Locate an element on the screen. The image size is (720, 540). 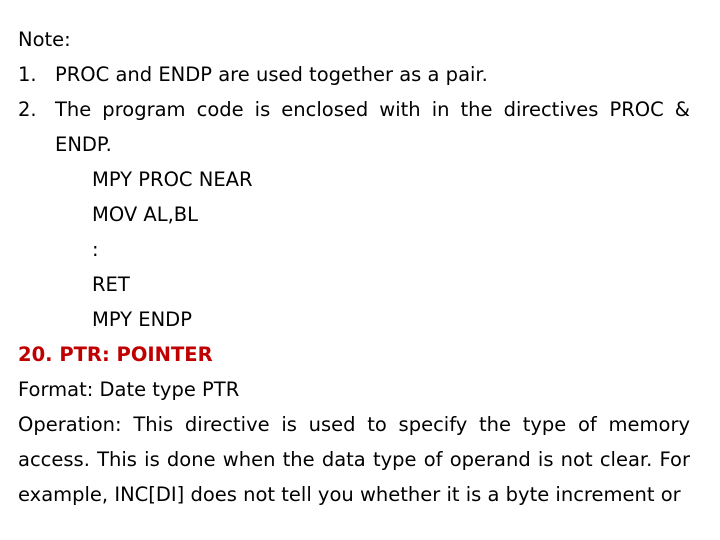
code-line: MOV AL,BL is located at coordinates (145, 214).